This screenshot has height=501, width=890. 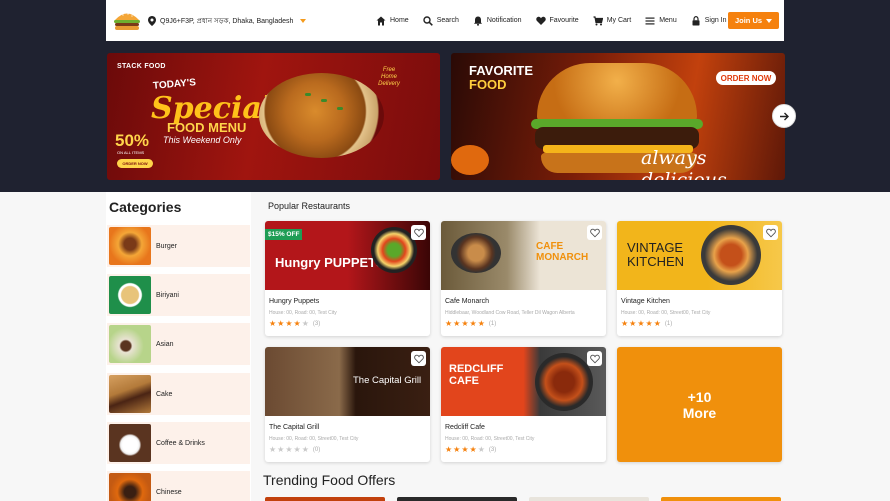 I want to click on category-item-coffee-drinks: Coffee & Drinks, so click(x=178, y=443).